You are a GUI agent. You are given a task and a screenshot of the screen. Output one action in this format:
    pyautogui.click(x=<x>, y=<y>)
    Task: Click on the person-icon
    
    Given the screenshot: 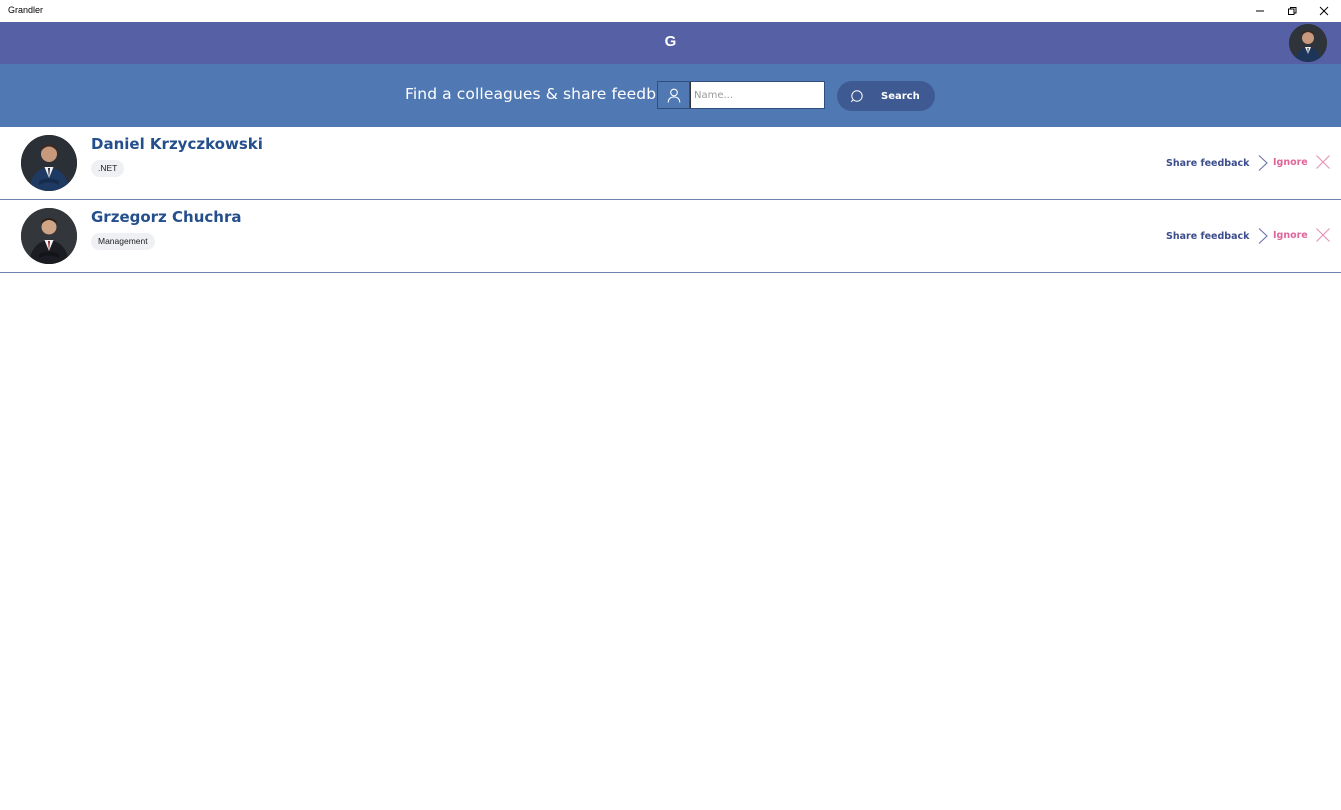 What is the action you would take?
    pyautogui.click(x=674, y=95)
    